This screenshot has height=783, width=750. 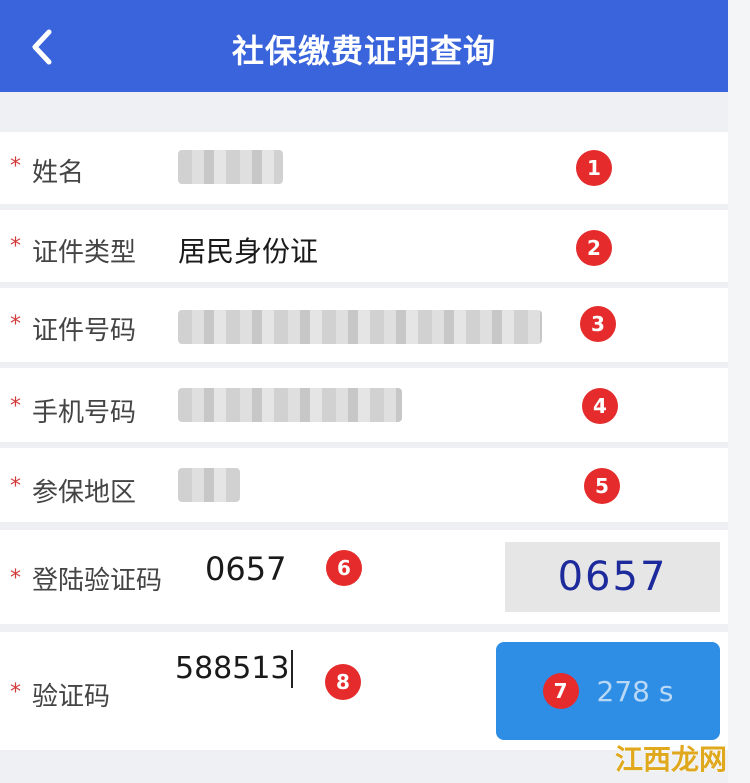 I want to click on sms-code-input, so click(x=235, y=668).